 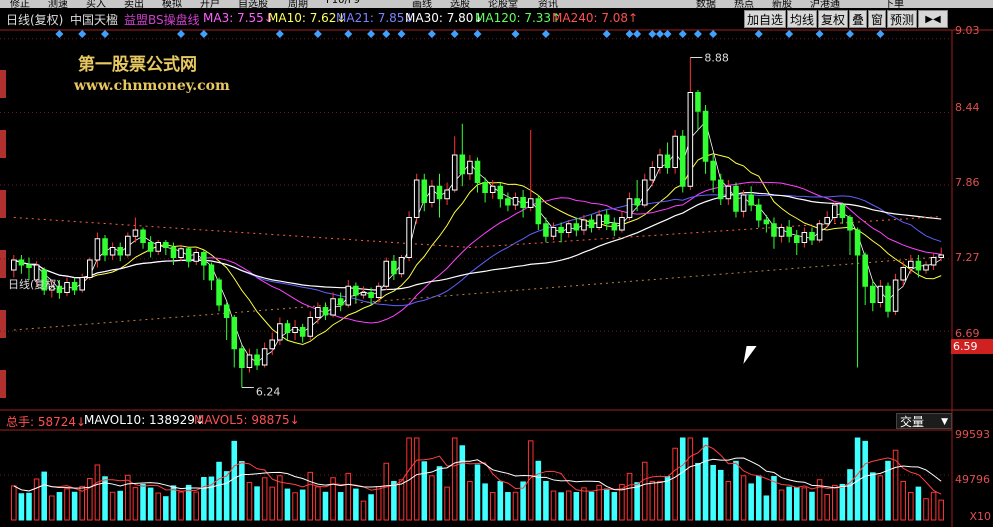 What do you see at coordinates (980, 516) in the screenshot?
I see `volume-unit: X10` at bounding box center [980, 516].